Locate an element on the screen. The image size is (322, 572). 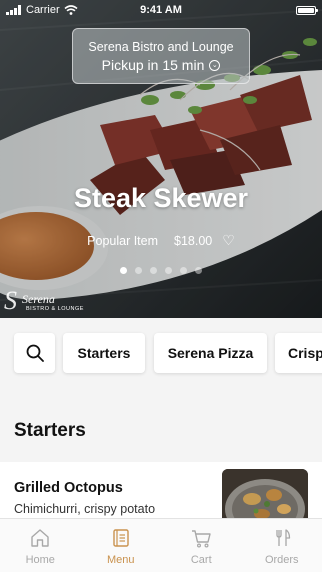
heart-icon: ♡ is located at coordinates (228, 240).